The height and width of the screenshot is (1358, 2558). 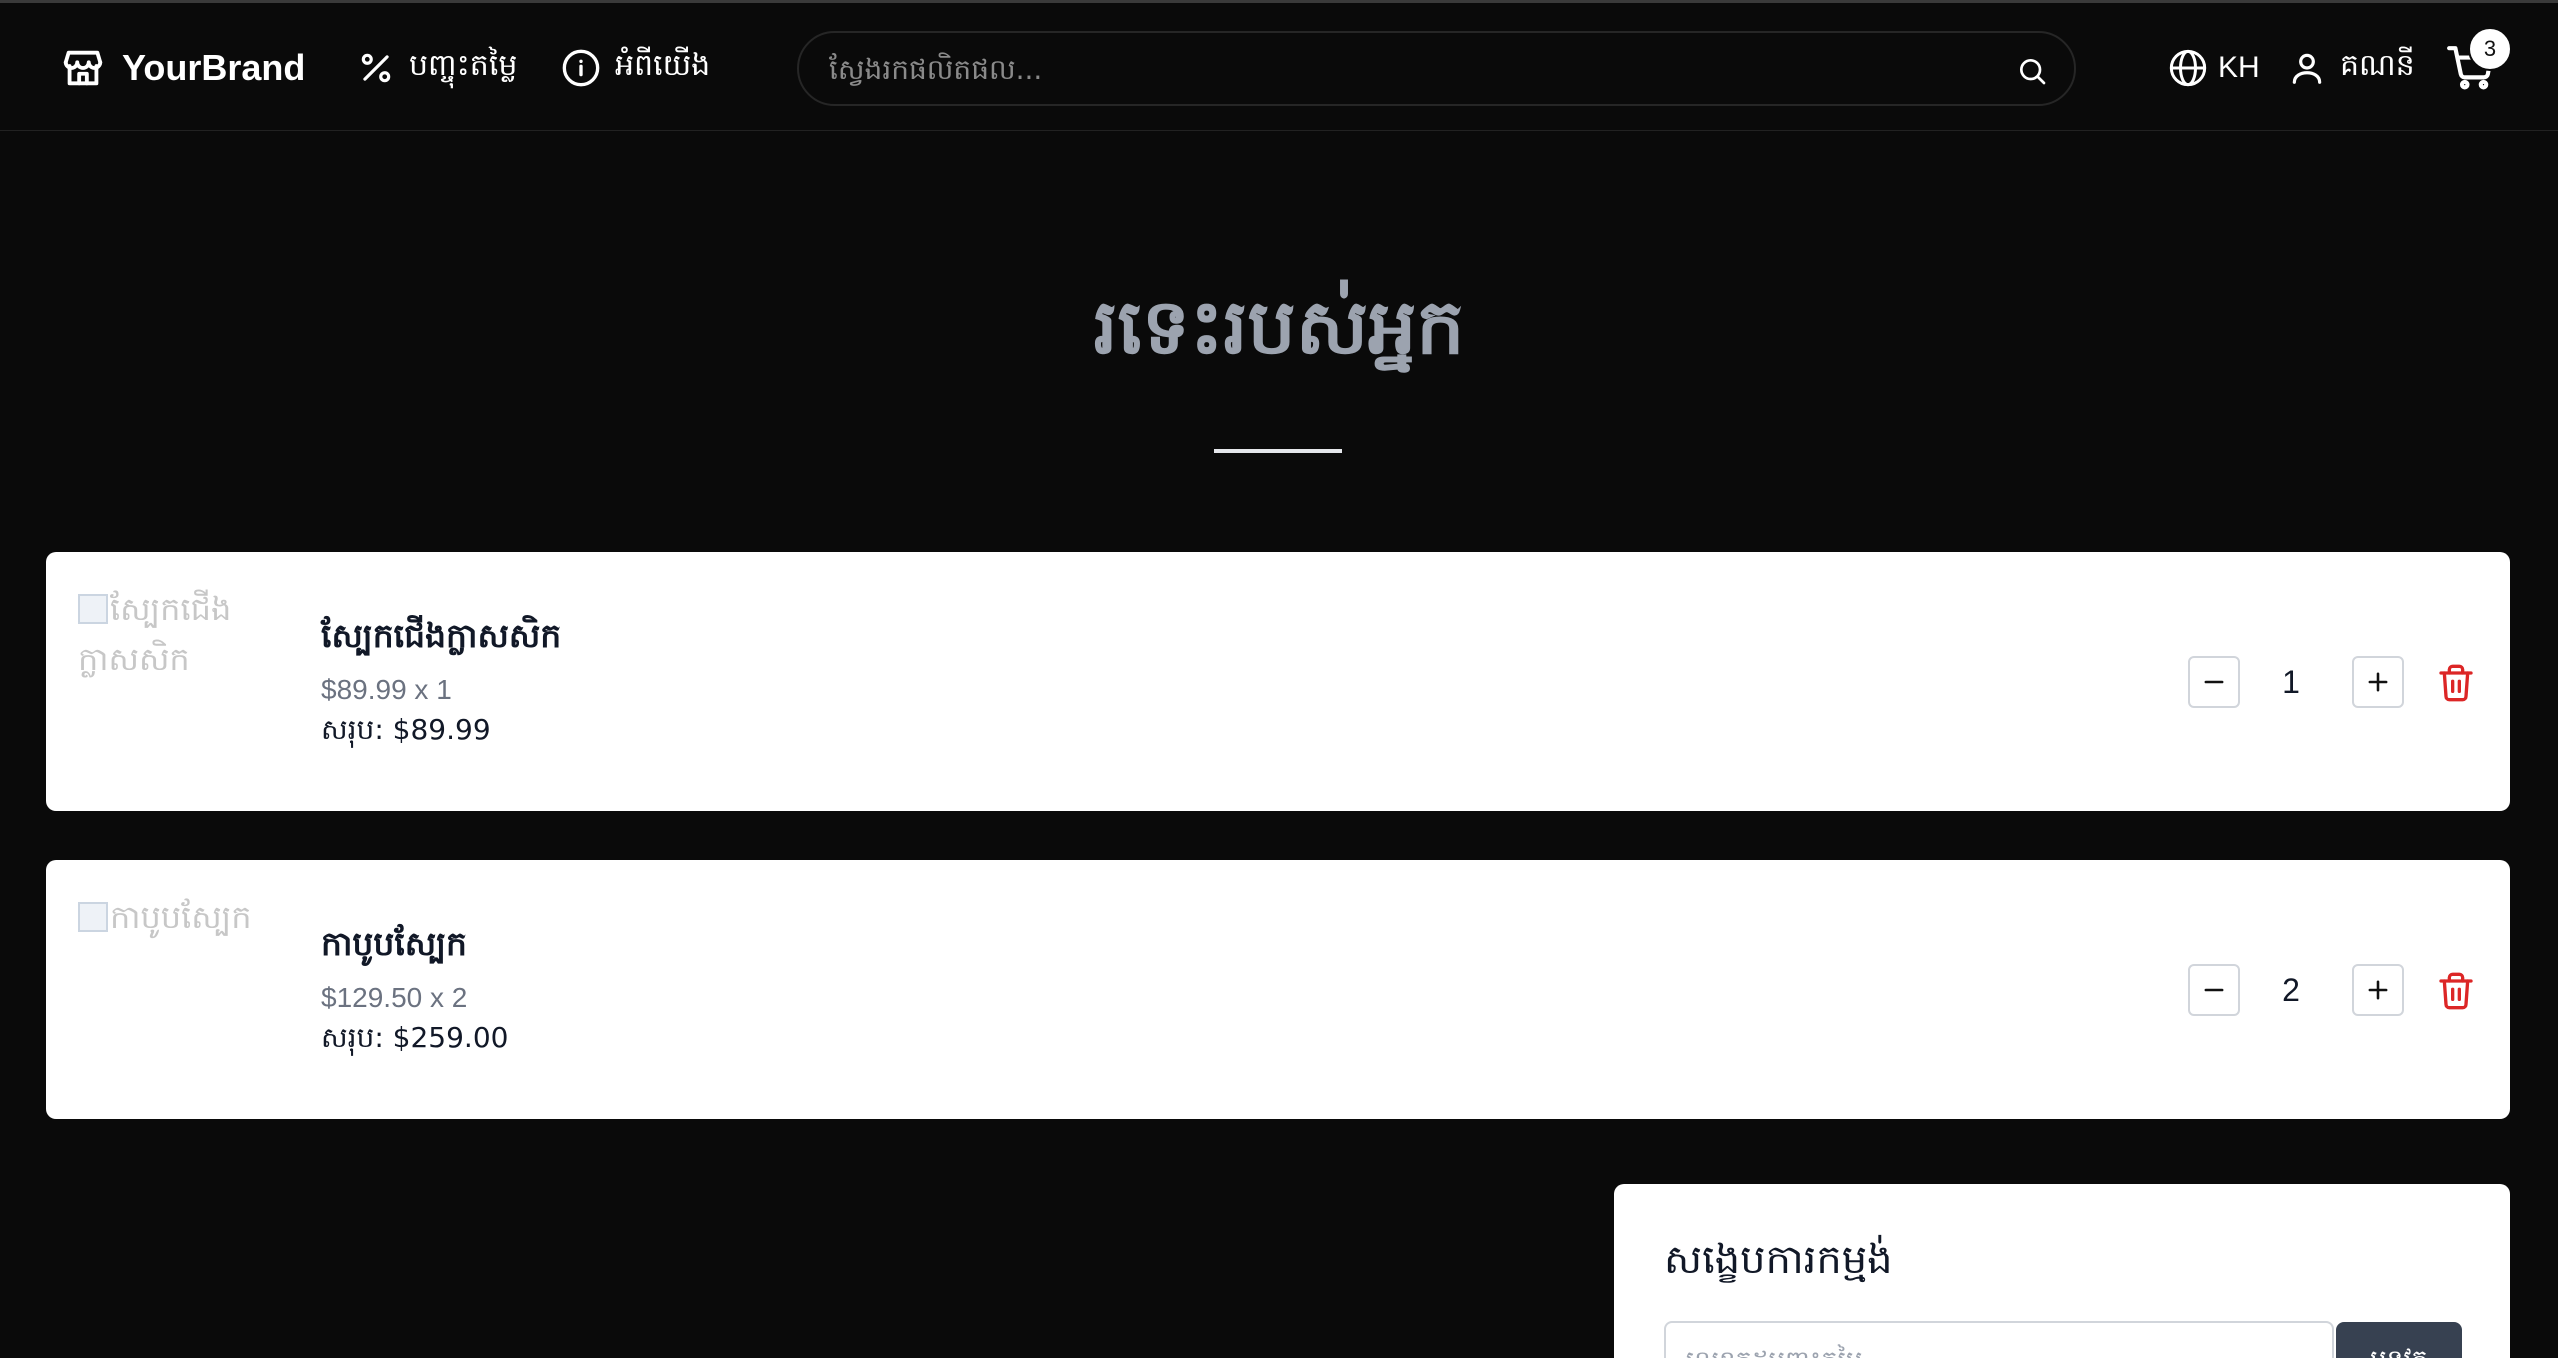 What do you see at coordinates (2399, 1340) in the screenshot?
I see `apply-coupon-button: អនុវត្ត` at bounding box center [2399, 1340].